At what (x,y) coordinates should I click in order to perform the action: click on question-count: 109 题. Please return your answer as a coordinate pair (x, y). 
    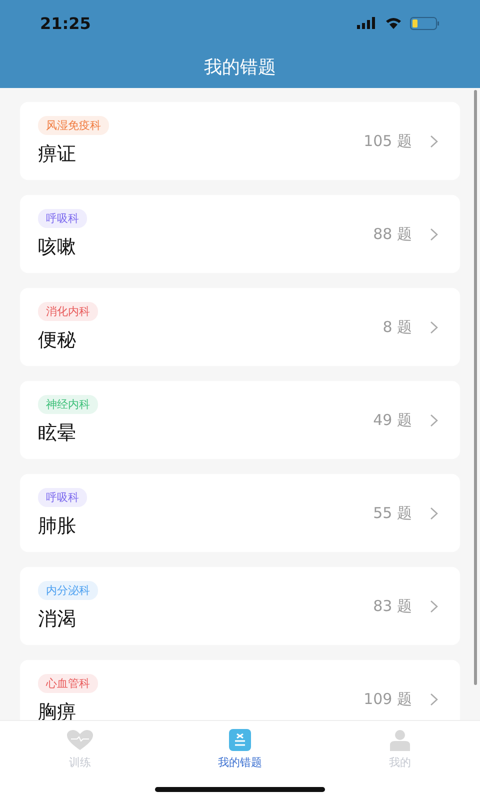
    Looking at the image, I should click on (388, 699).